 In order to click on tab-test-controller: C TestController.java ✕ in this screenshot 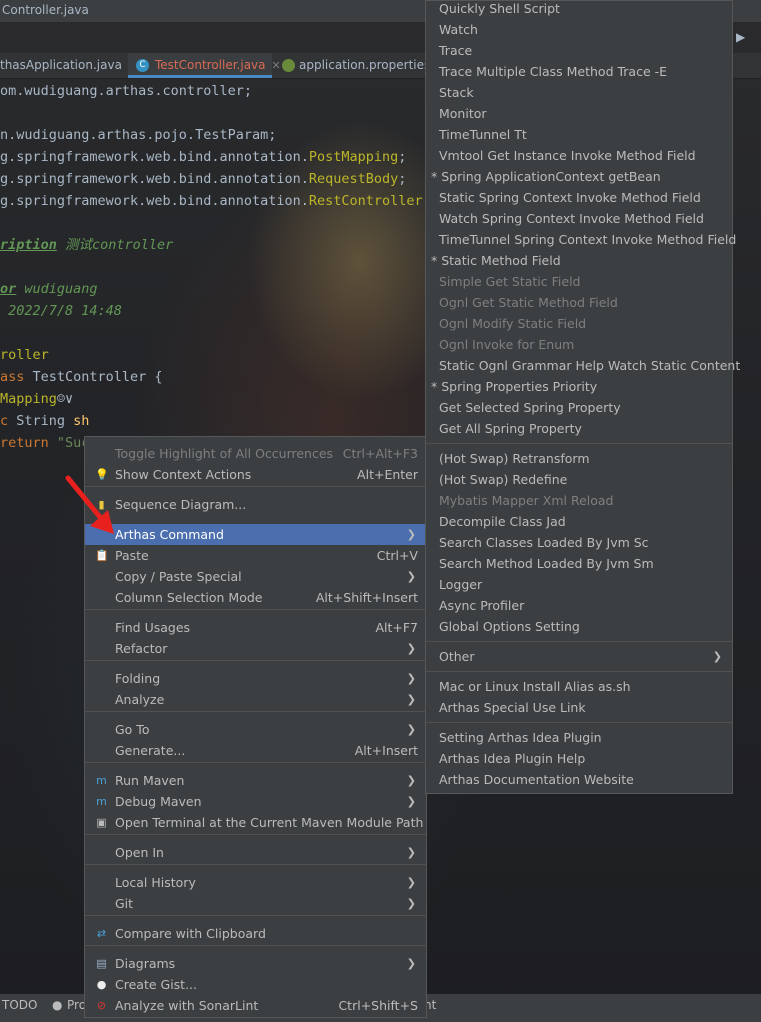, I will do `click(204, 65)`.